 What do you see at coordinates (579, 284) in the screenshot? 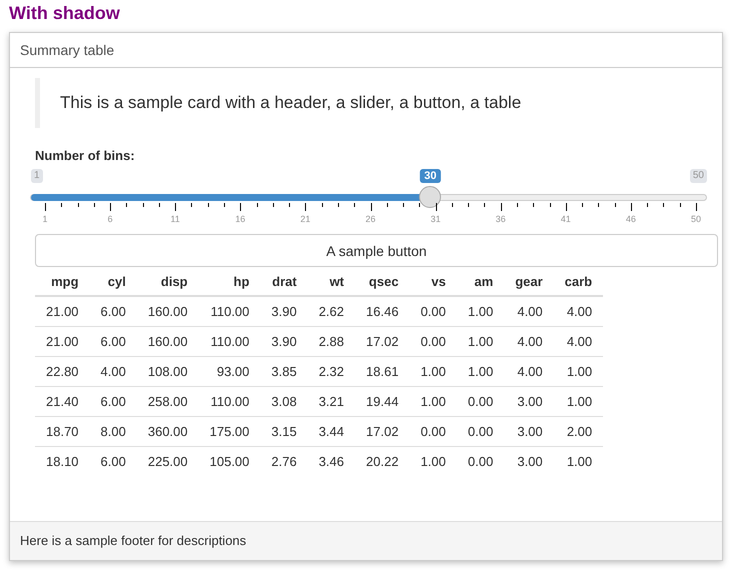
I see `column-header: carb` at bounding box center [579, 284].